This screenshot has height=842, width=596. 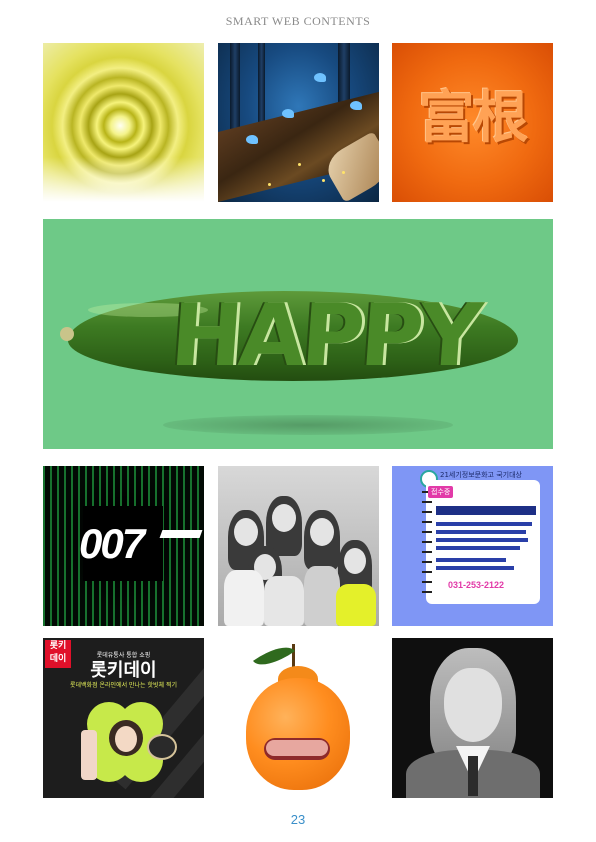 What do you see at coordinates (123, 670) in the screenshot?
I see `lotte-title: 롯키데이` at bounding box center [123, 670].